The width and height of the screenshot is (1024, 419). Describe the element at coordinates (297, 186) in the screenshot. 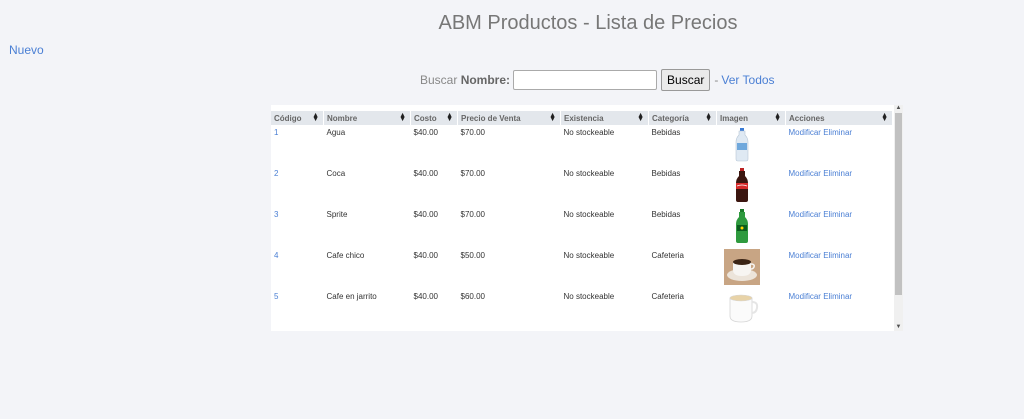

I see `cell-codigo: 2` at that location.